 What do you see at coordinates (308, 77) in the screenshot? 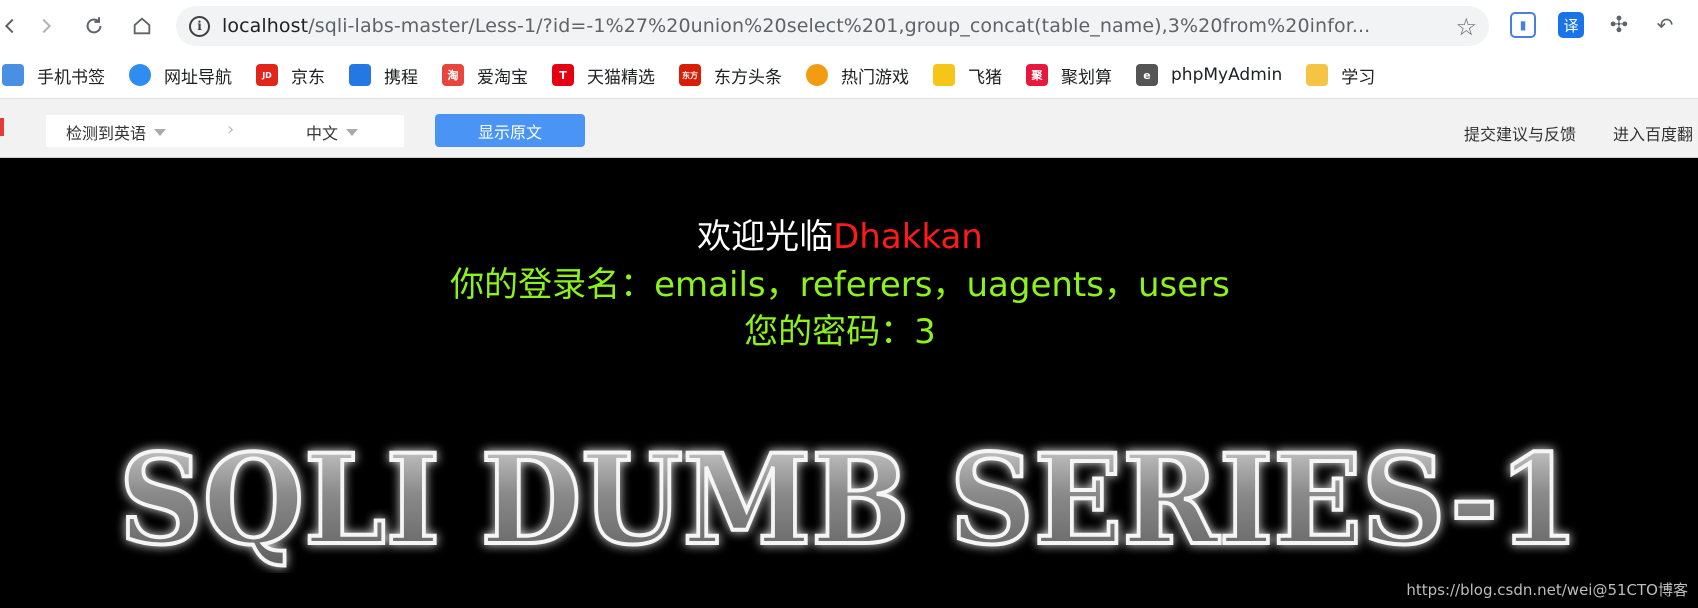
I see `bookmark-label: 京东` at bounding box center [308, 77].